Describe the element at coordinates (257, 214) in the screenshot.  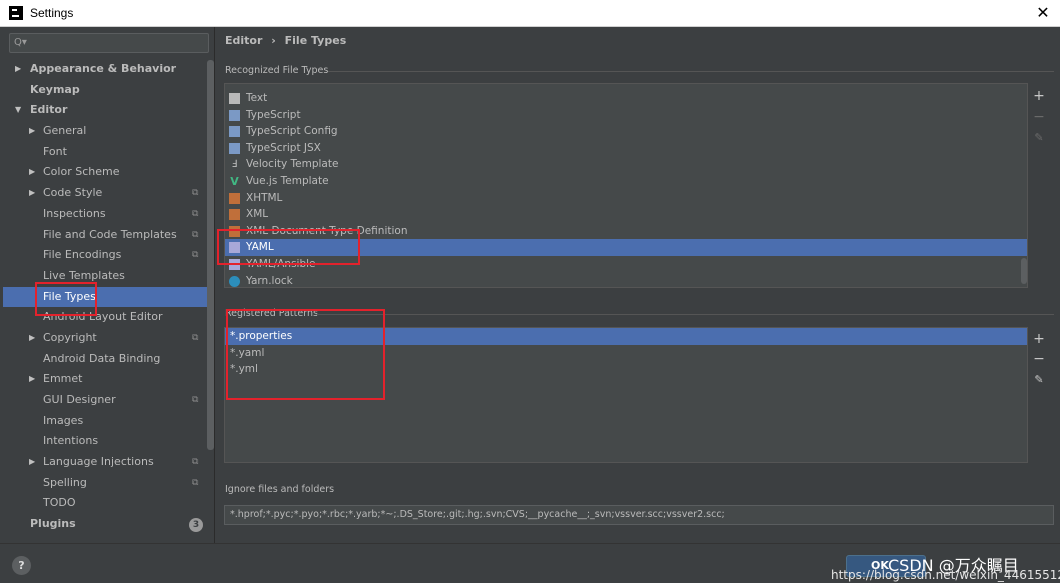
I see `file-type-label: XML` at that location.